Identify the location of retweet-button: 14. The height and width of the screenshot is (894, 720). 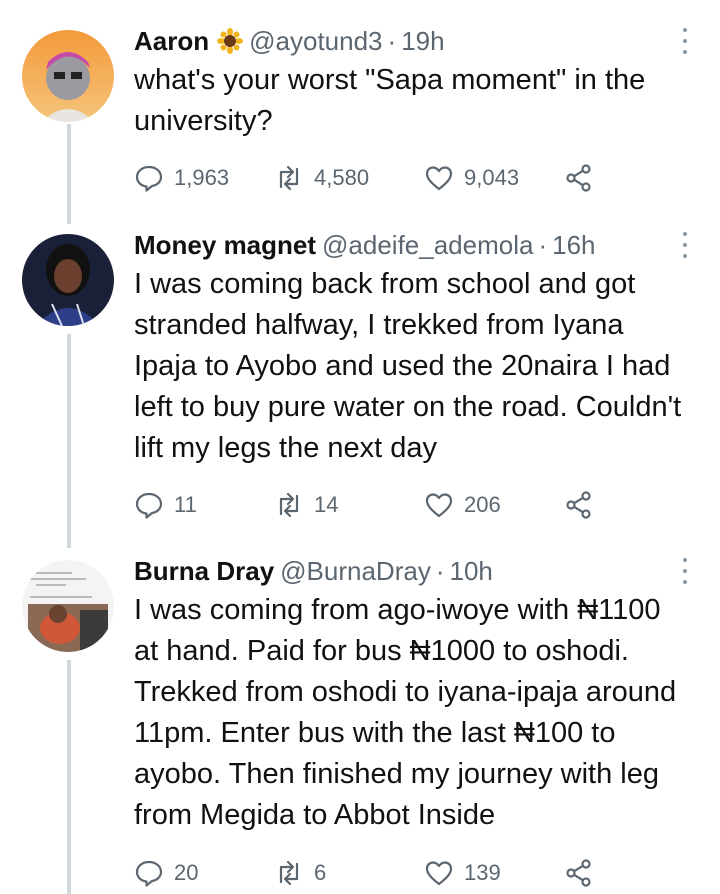
(349, 505).